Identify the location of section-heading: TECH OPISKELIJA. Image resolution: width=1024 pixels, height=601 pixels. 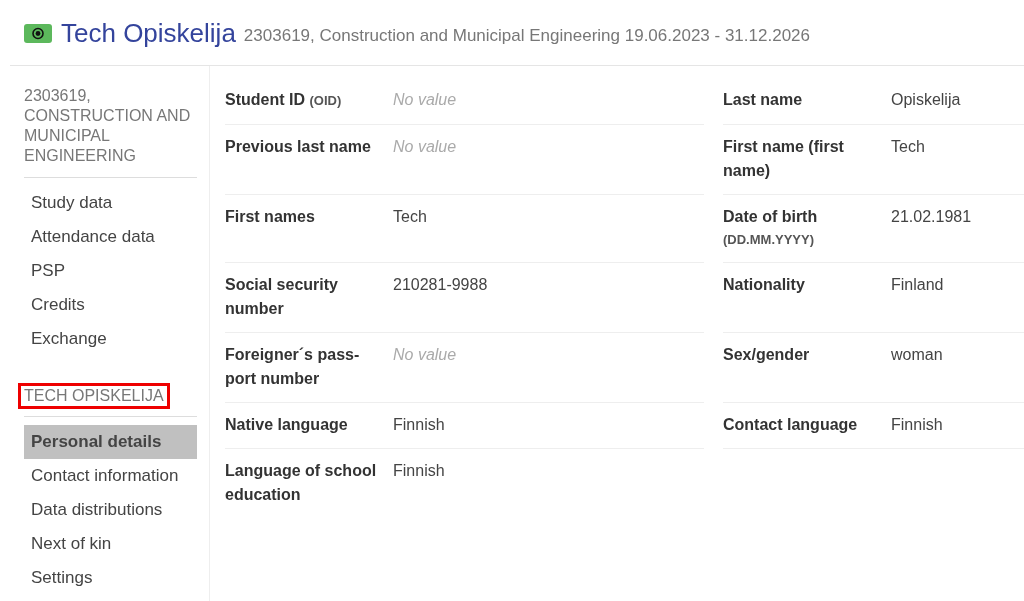
(94, 395).